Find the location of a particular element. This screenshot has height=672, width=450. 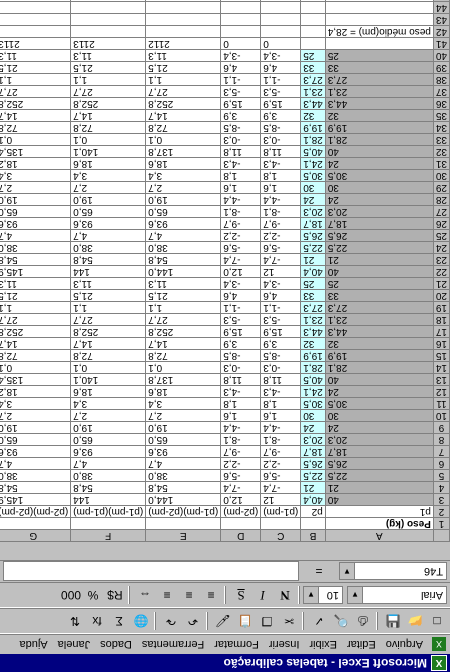

row-header: 28 is located at coordinates (441, 199).